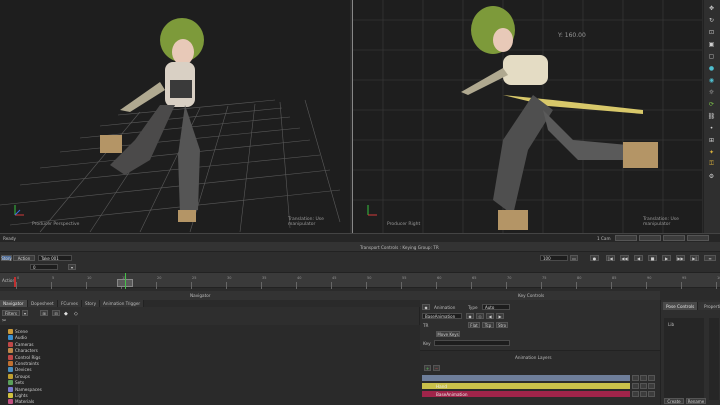  What do you see at coordinates (638, 258) in the screenshot?
I see `play-back-icon: ◀` at bounding box center [638, 258].